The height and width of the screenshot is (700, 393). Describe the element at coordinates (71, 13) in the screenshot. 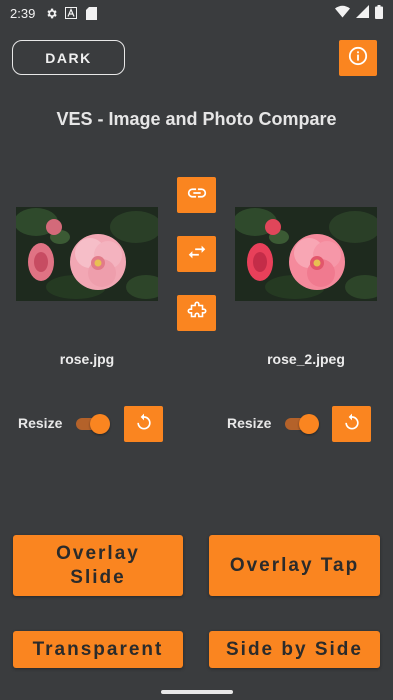

I see `font-icon` at that location.